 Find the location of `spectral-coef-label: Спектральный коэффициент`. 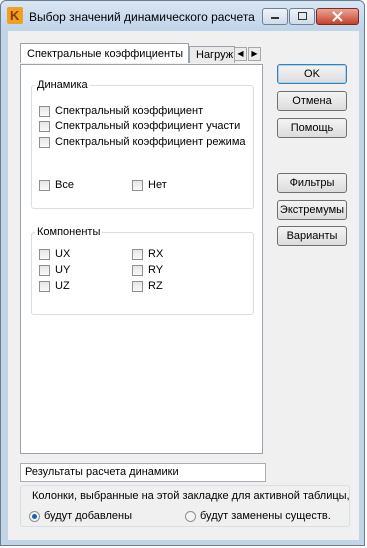

spectral-coef-label: Спектральный коэффициент is located at coordinates (129, 111).